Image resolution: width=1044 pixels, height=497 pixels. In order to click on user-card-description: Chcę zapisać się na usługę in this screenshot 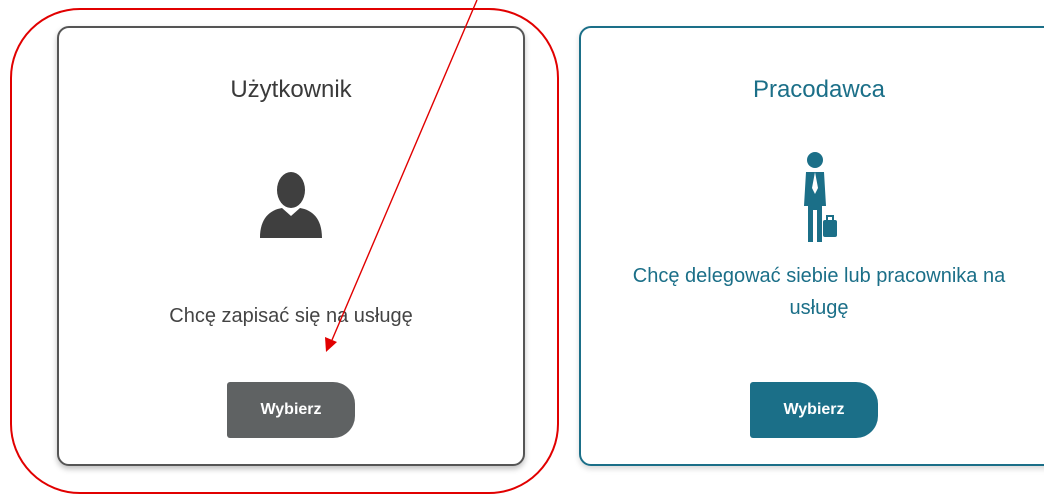, I will do `click(291, 316)`.